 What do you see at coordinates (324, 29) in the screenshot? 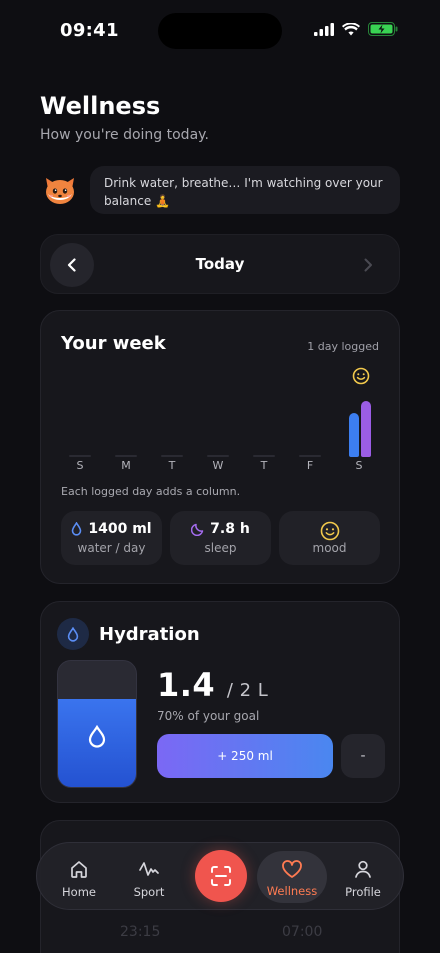
I see `signal-icon` at bounding box center [324, 29].